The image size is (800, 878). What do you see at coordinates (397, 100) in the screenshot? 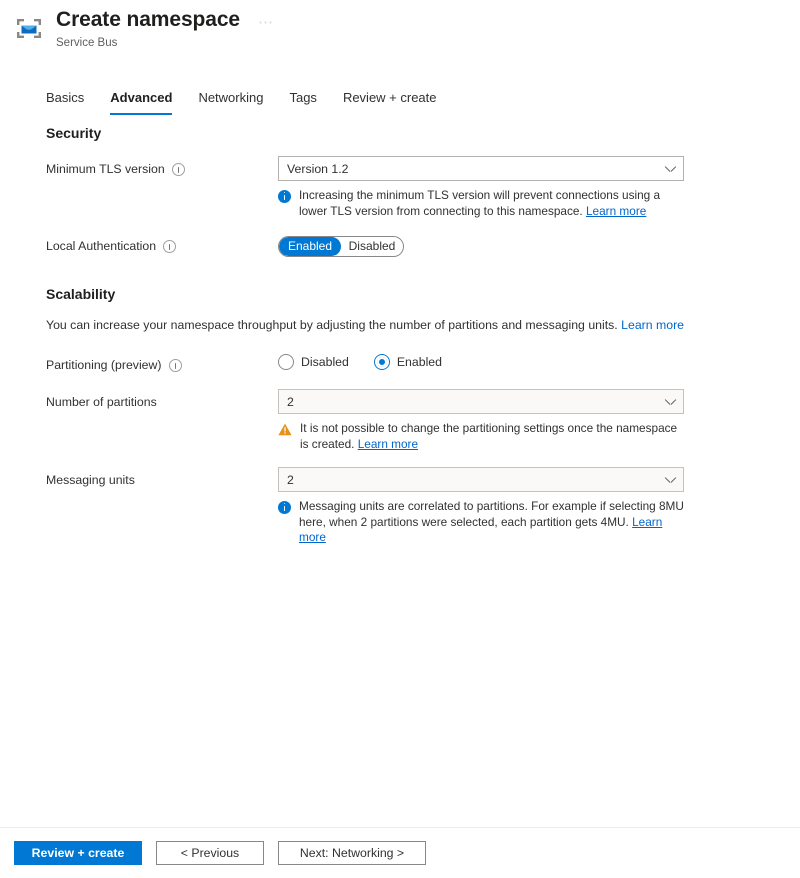
I see `tab-review-create: Review + create` at bounding box center [397, 100].